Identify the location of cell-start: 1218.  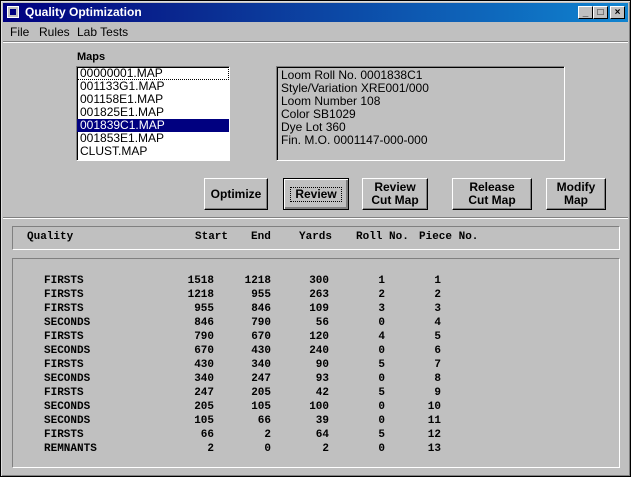
(200, 295).